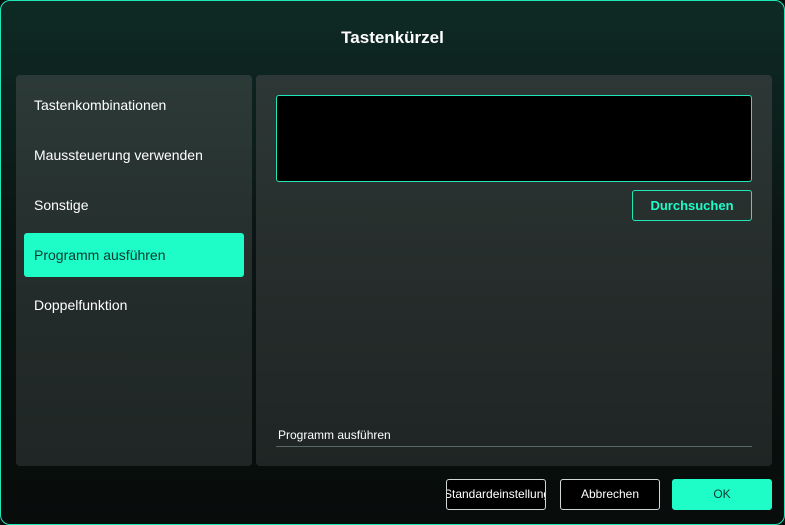  What do you see at coordinates (134, 105) in the screenshot?
I see `sidebar-item-tastenkombinationen: Tastenkombinationen` at bounding box center [134, 105].